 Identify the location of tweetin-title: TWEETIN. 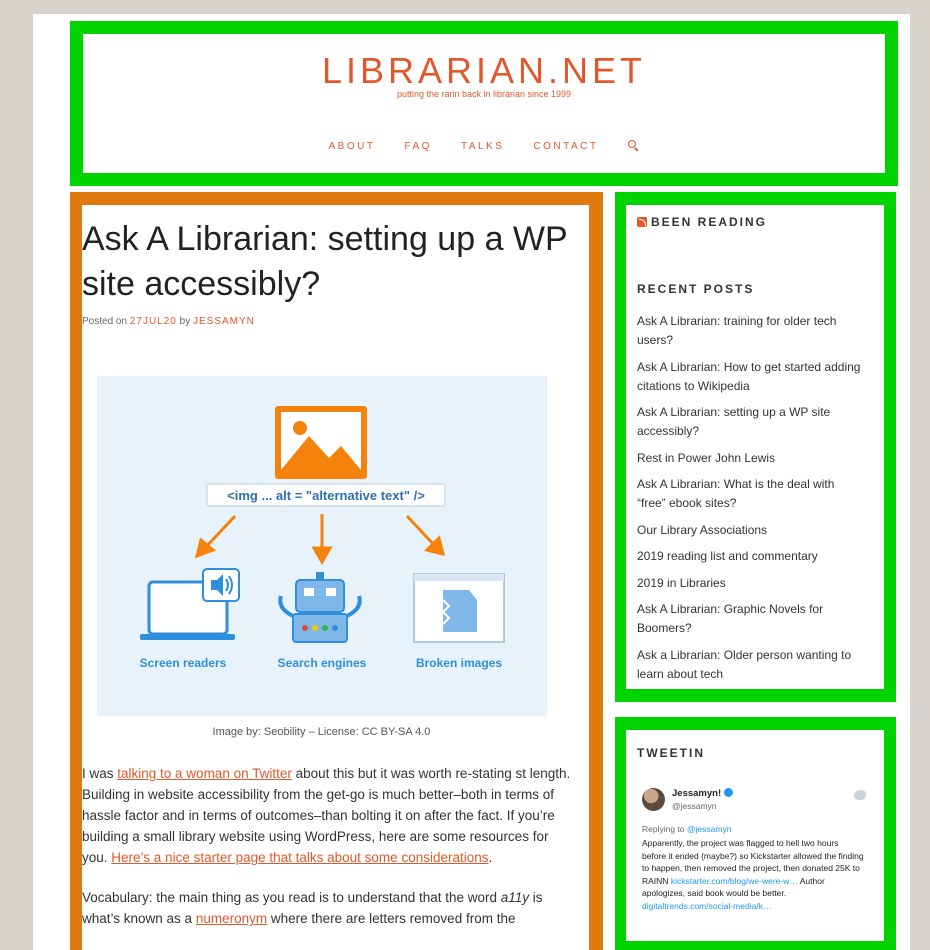
(671, 753).